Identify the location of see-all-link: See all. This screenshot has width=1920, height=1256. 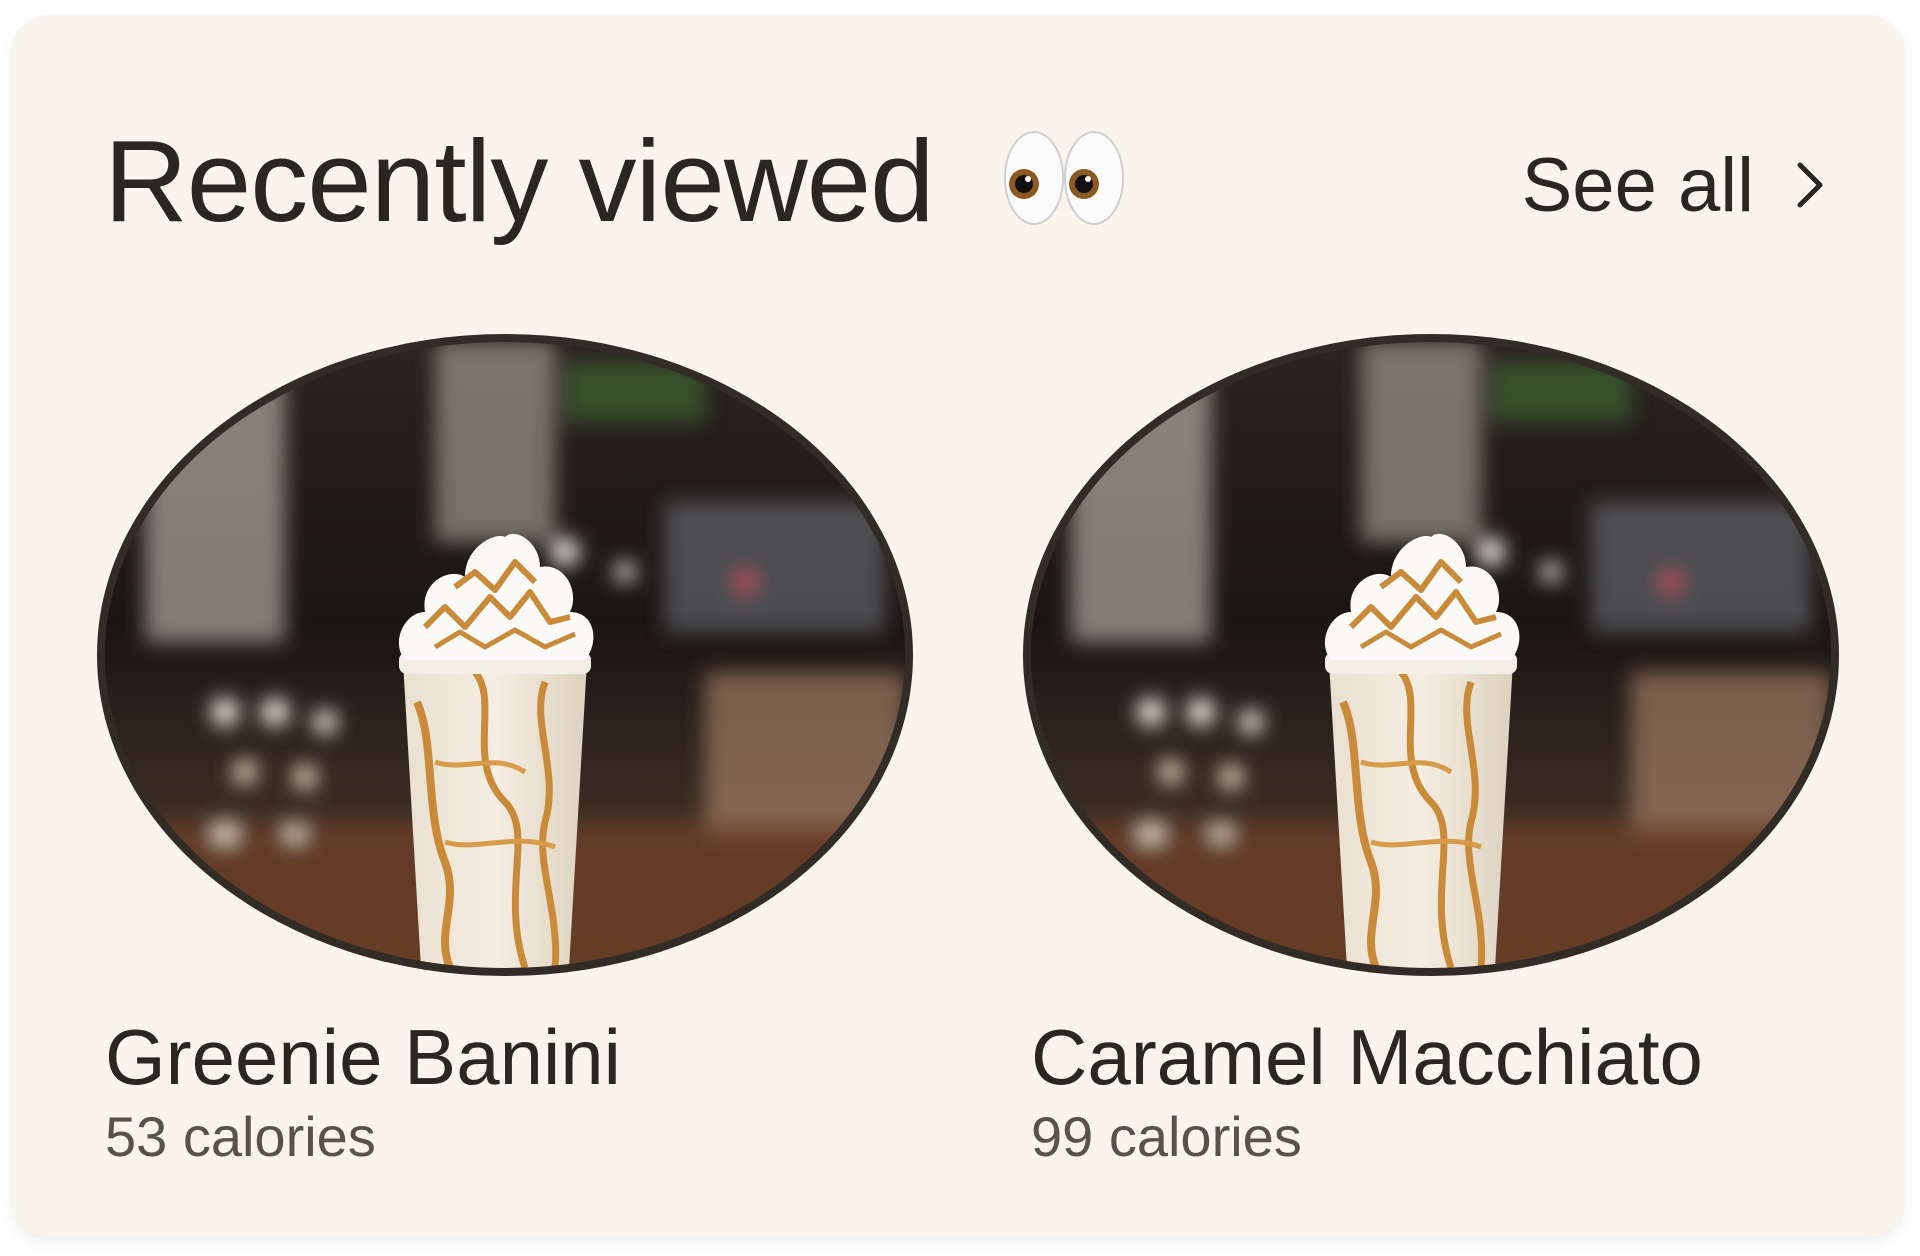
(1674, 185).